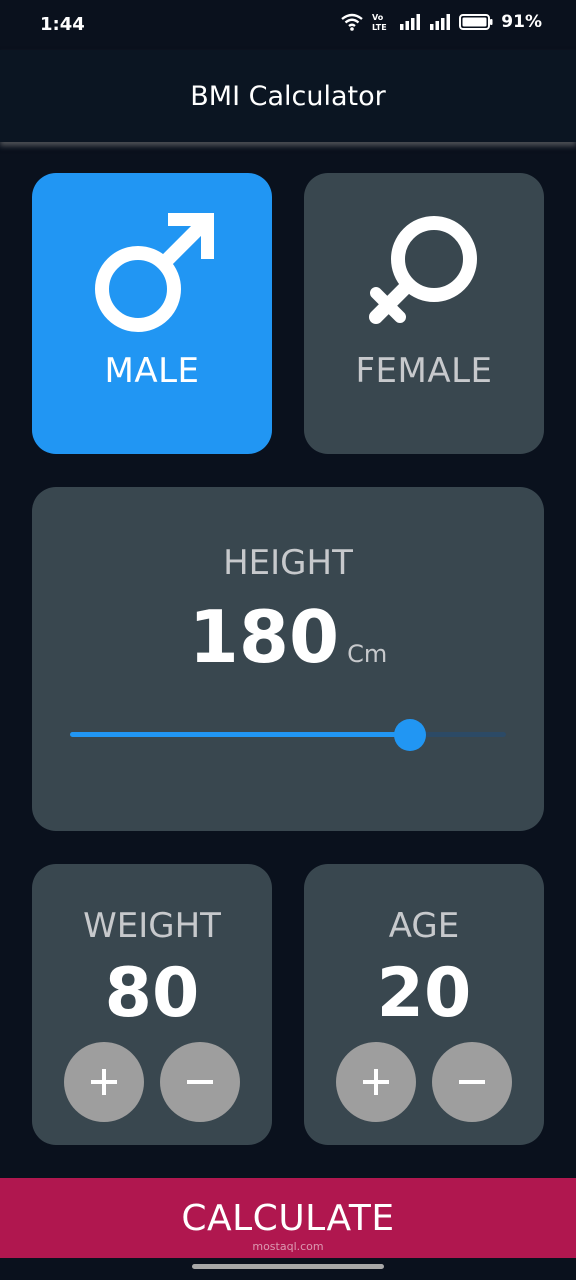 The width and height of the screenshot is (576, 1280). I want to click on height-display: 180 Cm, so click(288, 637).